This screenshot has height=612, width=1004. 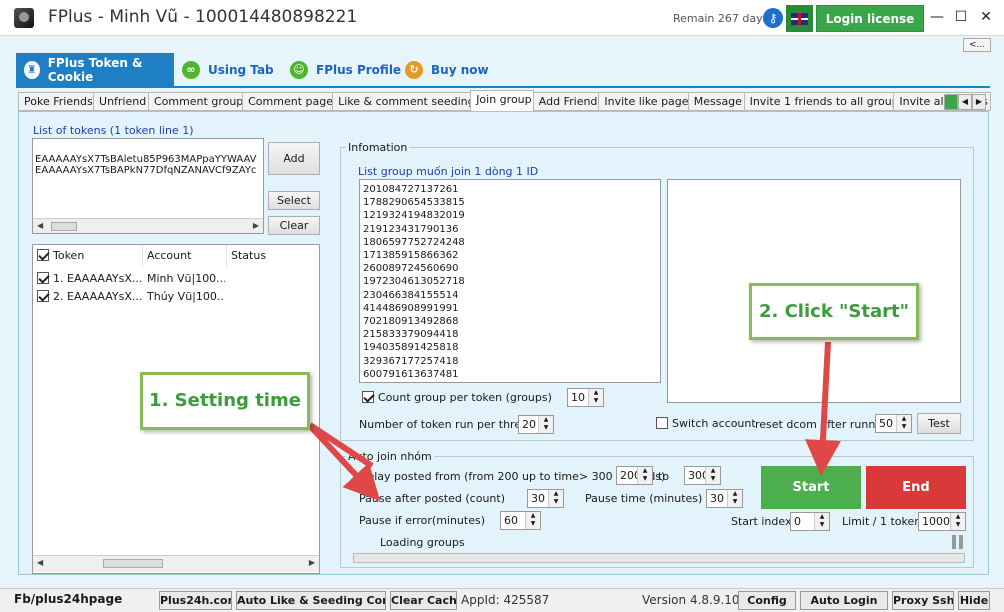 I want to click on pause-icon, so click(x=958, y=542).